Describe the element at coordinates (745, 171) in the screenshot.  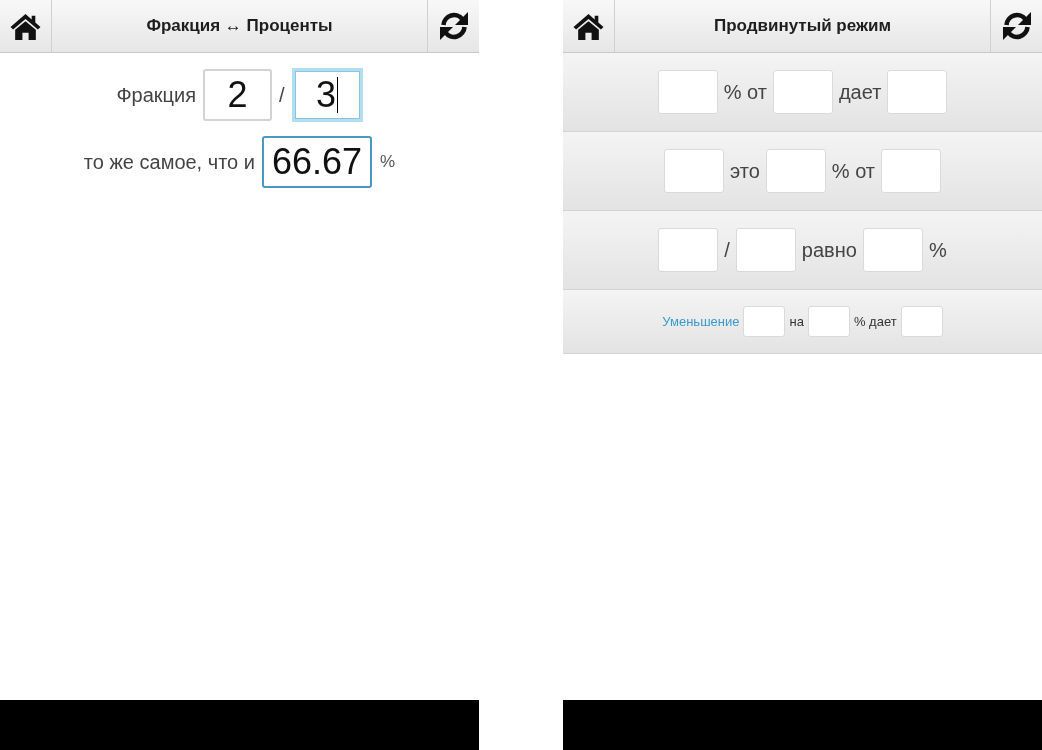
I see `label-text: это` at that location.